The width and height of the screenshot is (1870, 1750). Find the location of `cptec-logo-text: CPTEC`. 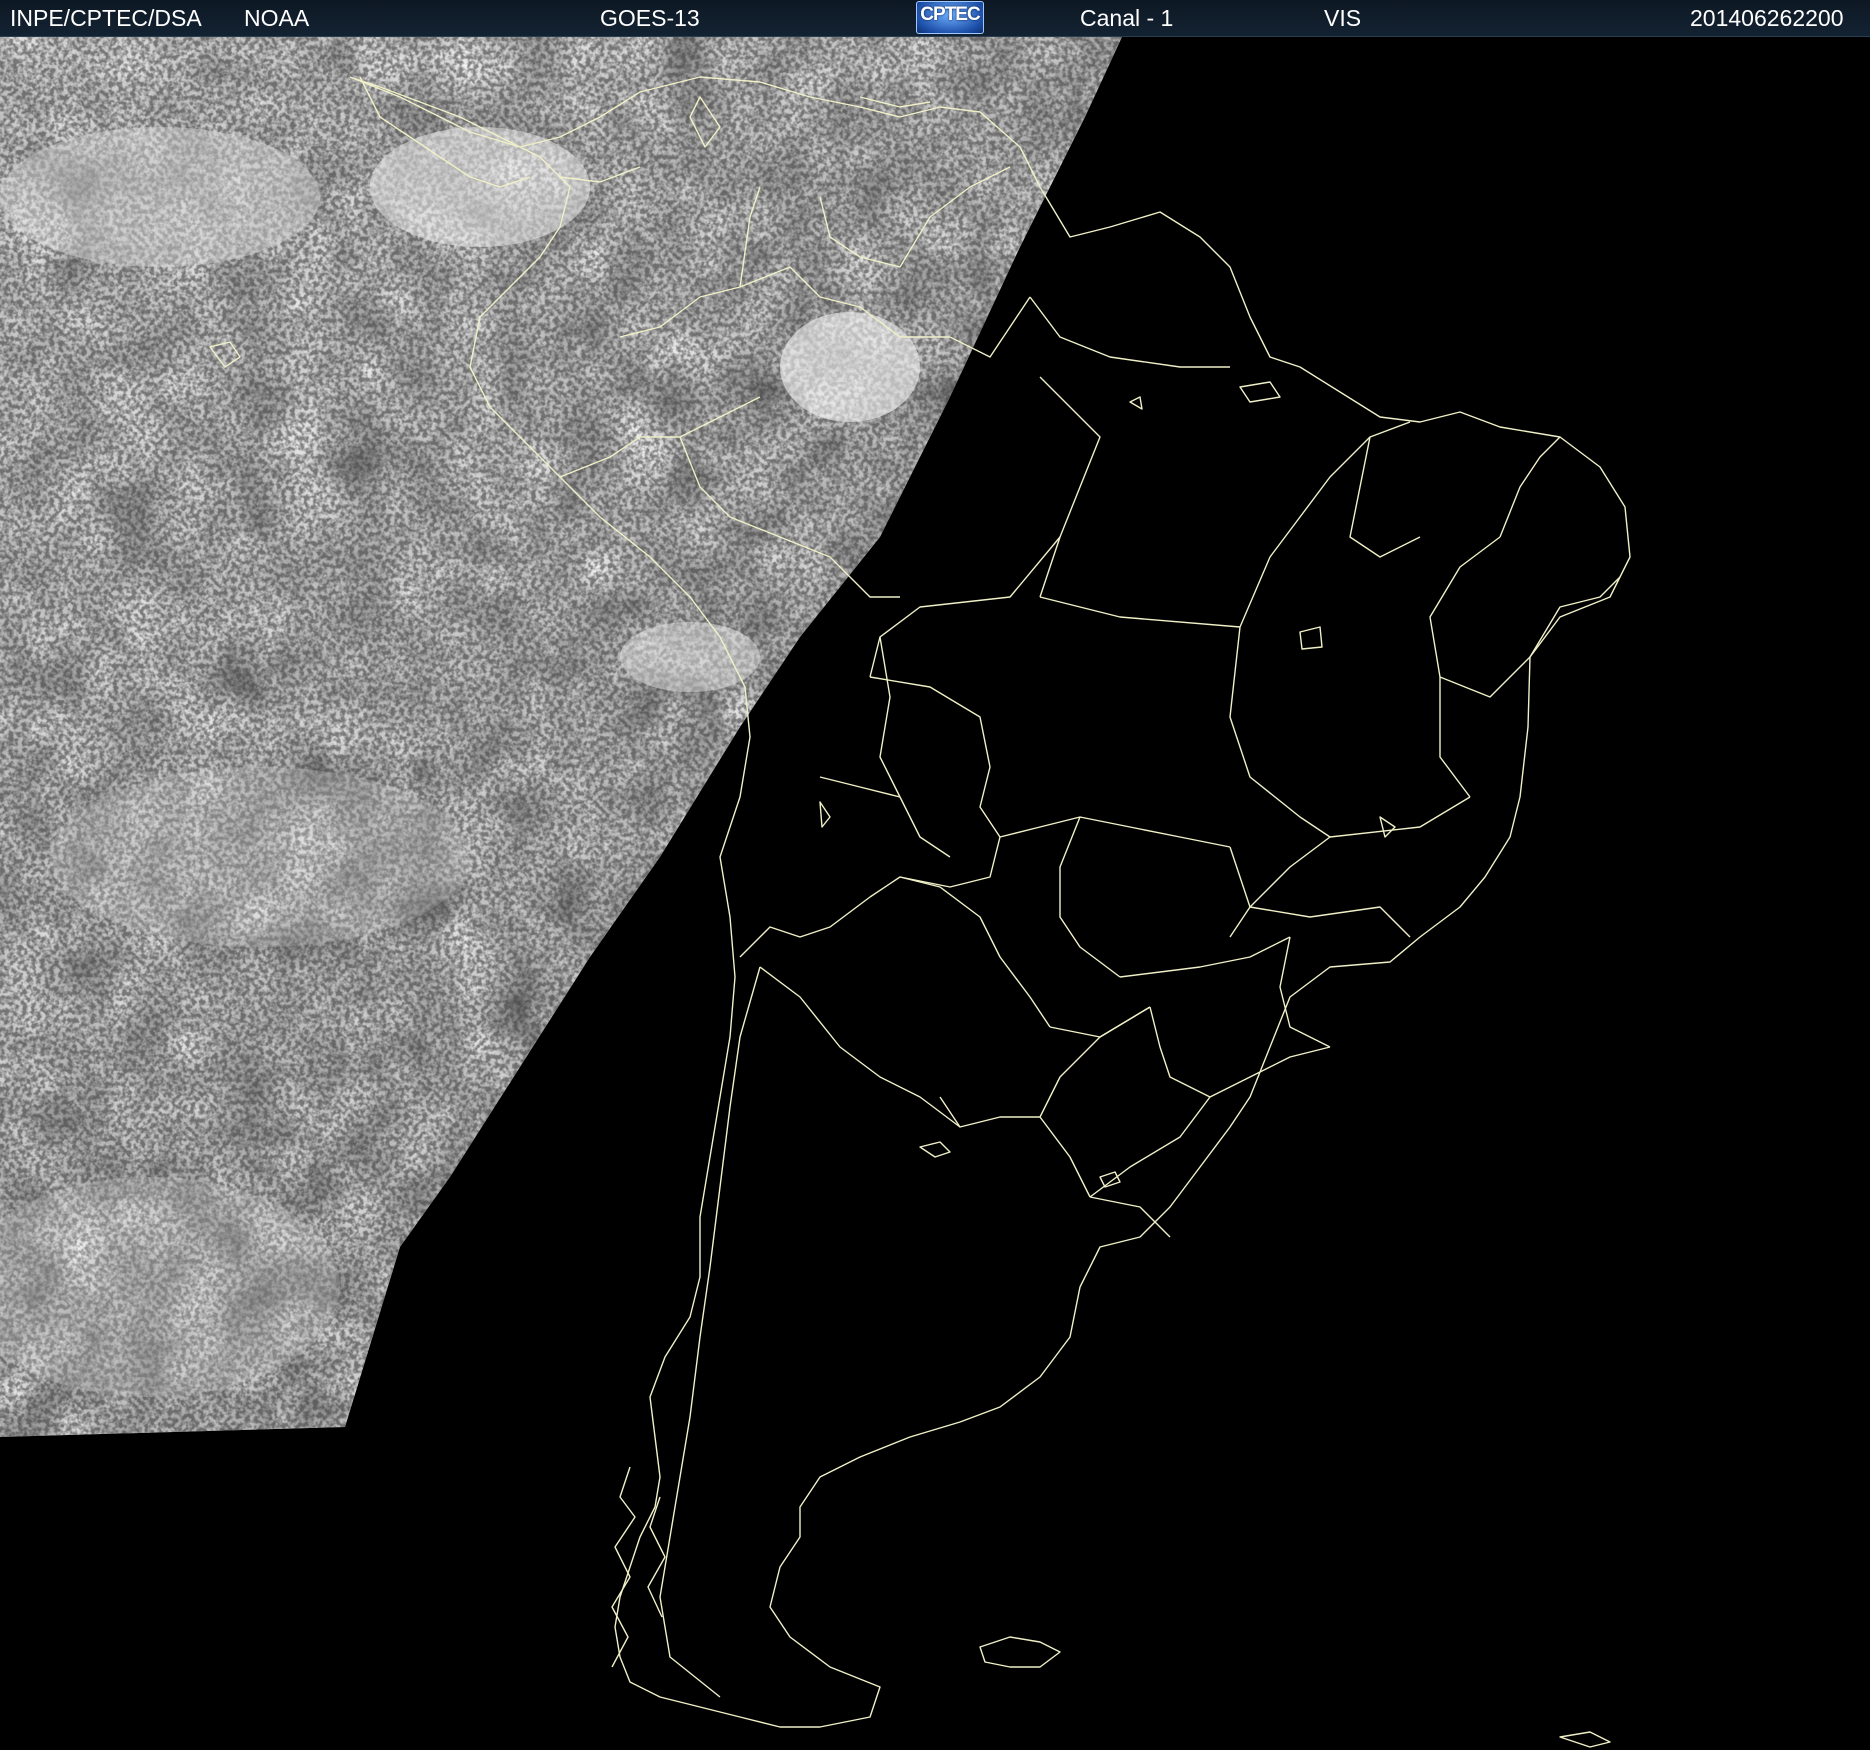

cptec-logo-text: CPTEC is located at coordinates (950, 14).